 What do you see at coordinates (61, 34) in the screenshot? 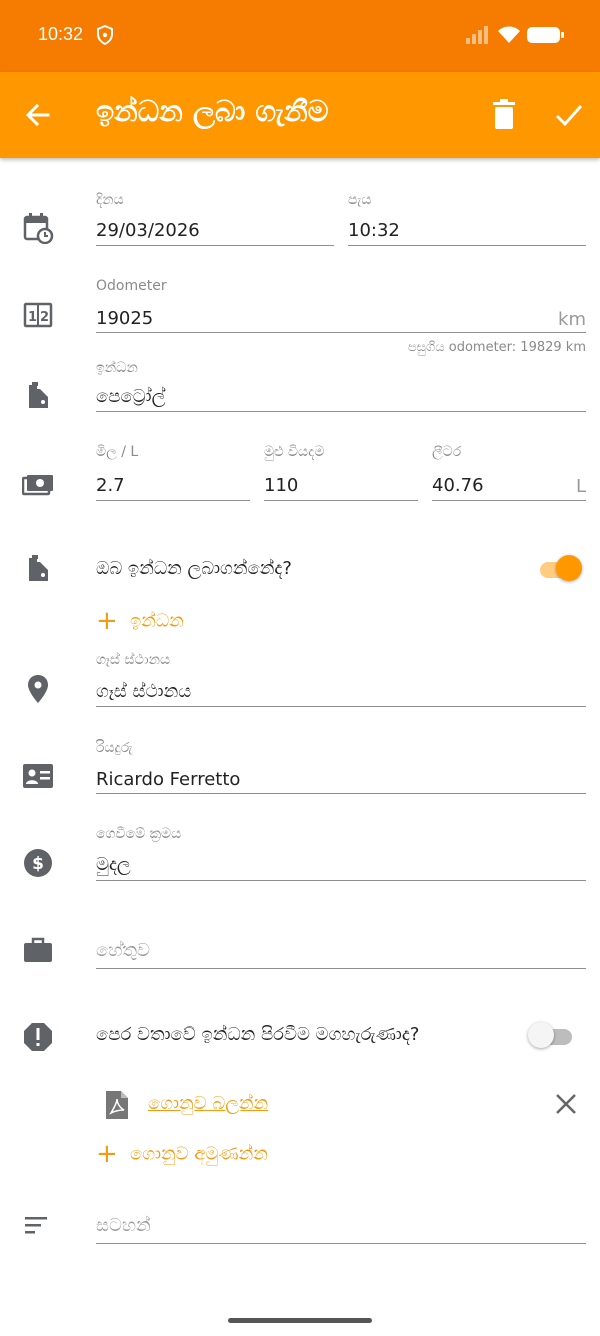
I see `status-time: 10:32` at bounding box center [61, 34].